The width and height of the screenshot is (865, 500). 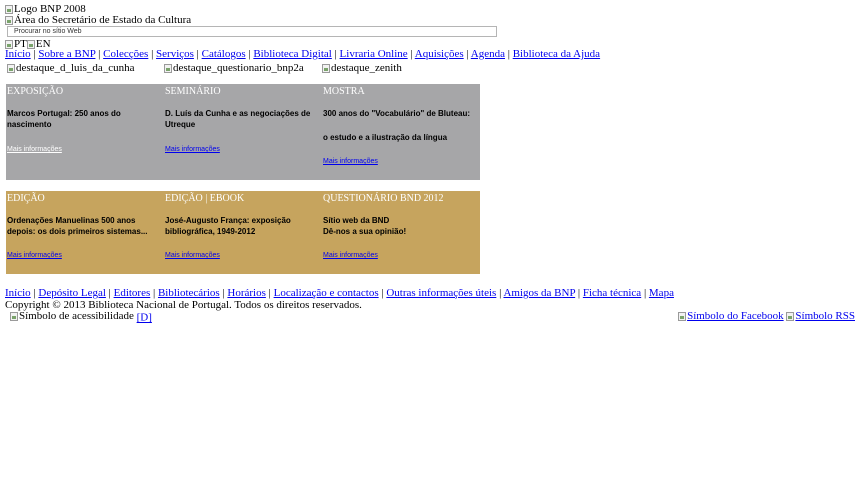 I want to click on footer-bibliotecarios: Bibliotecários, so click(x=189, y=293).